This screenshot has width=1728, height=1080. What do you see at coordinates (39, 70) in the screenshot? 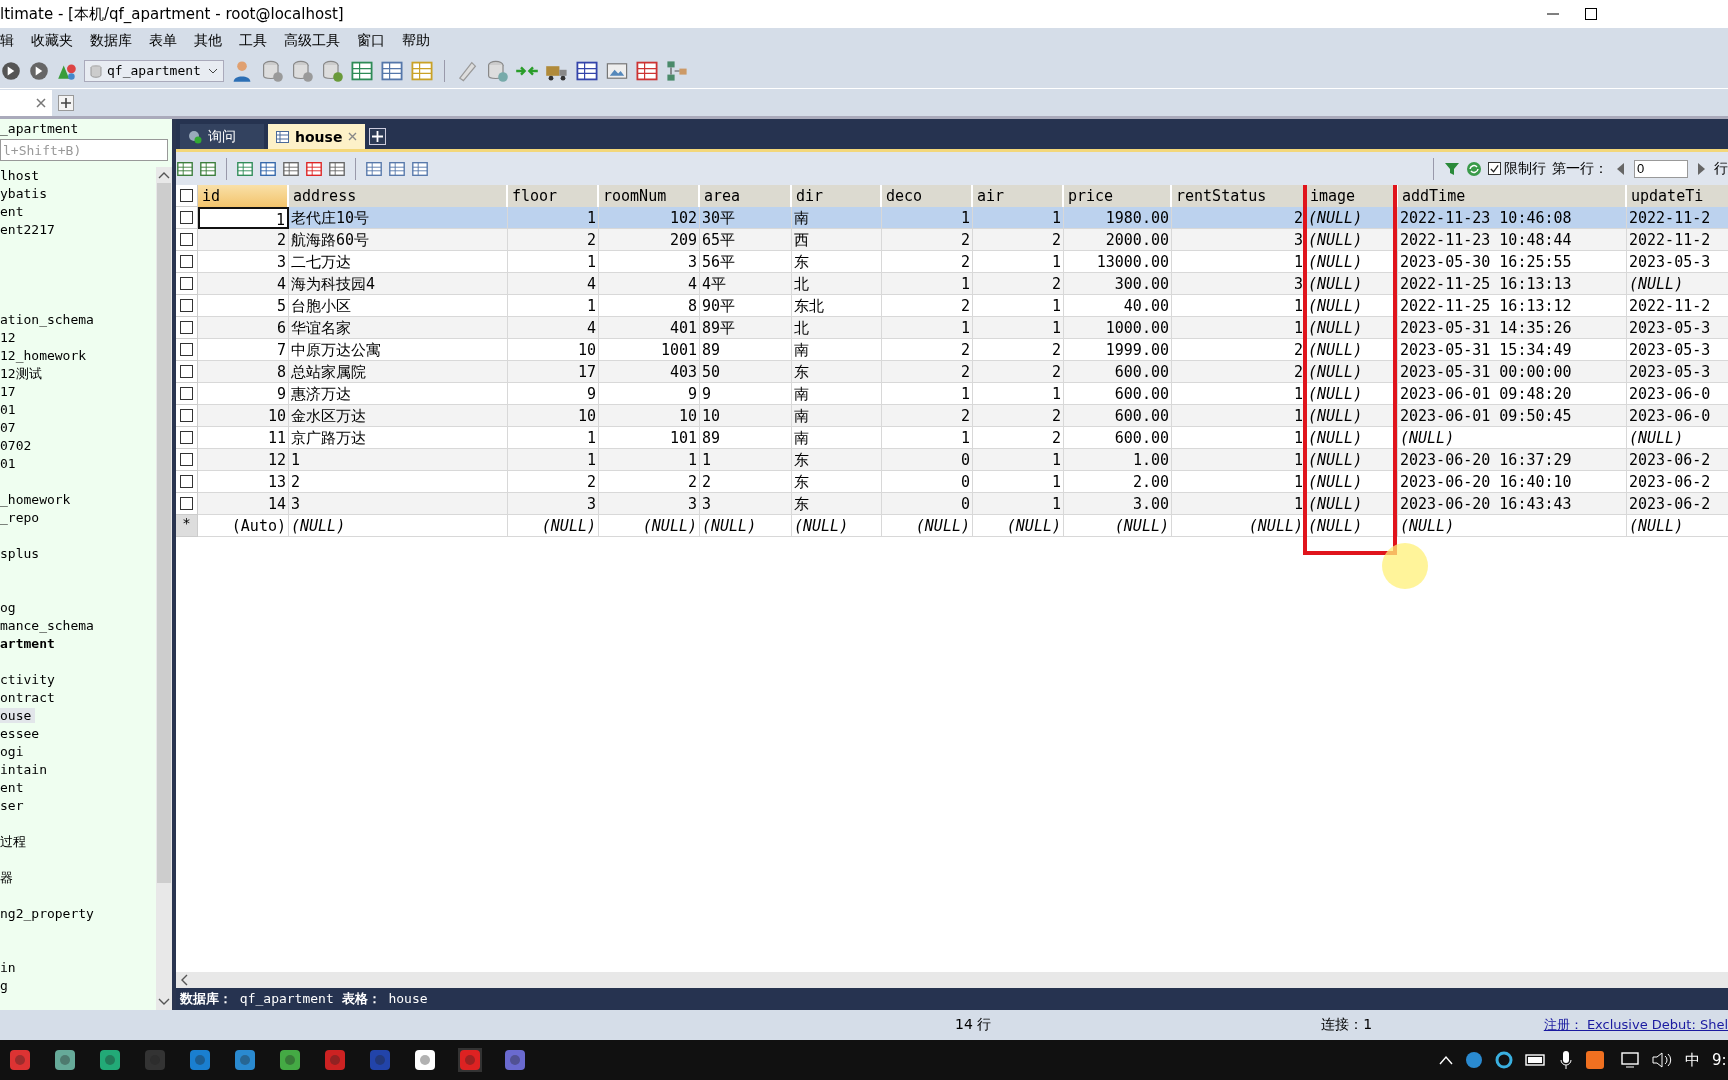
I see `play-icon` at bounding box center [39, 70].